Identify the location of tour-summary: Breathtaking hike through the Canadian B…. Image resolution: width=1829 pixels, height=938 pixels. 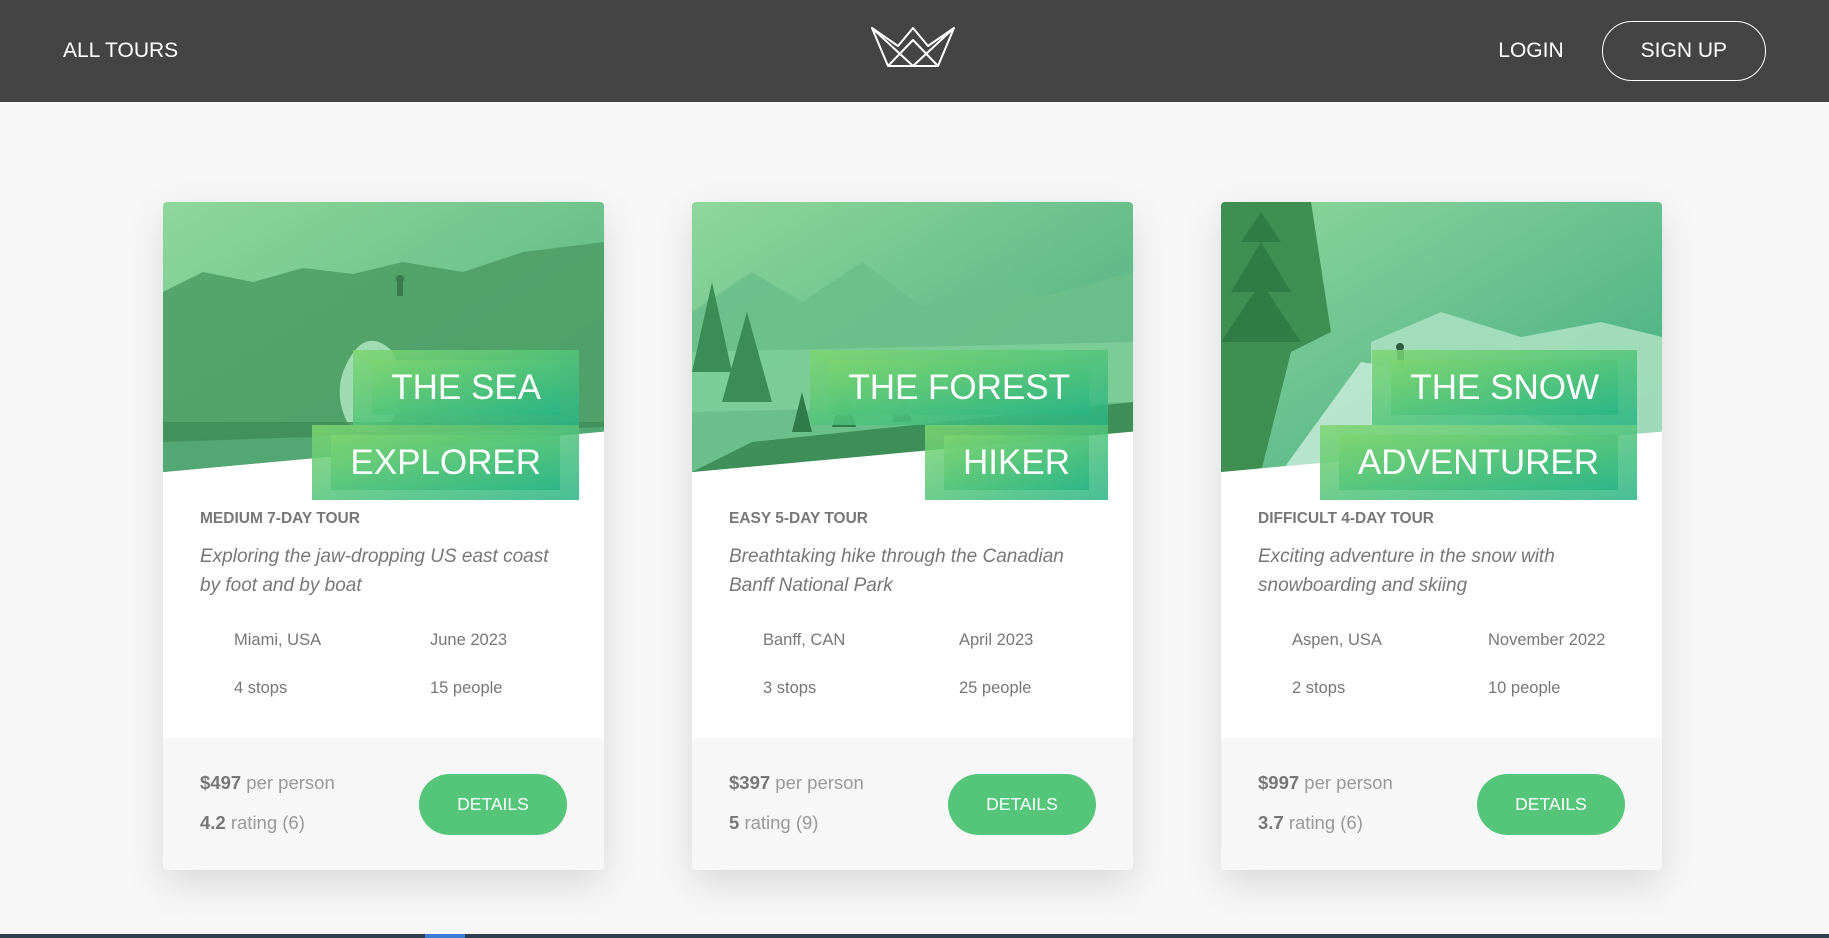
(896, 571).